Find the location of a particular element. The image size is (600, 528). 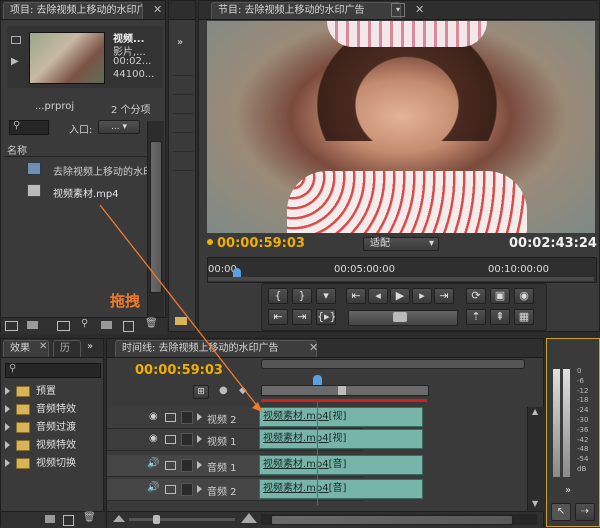

drag-arrow-head is located at coordinates (257, 407).